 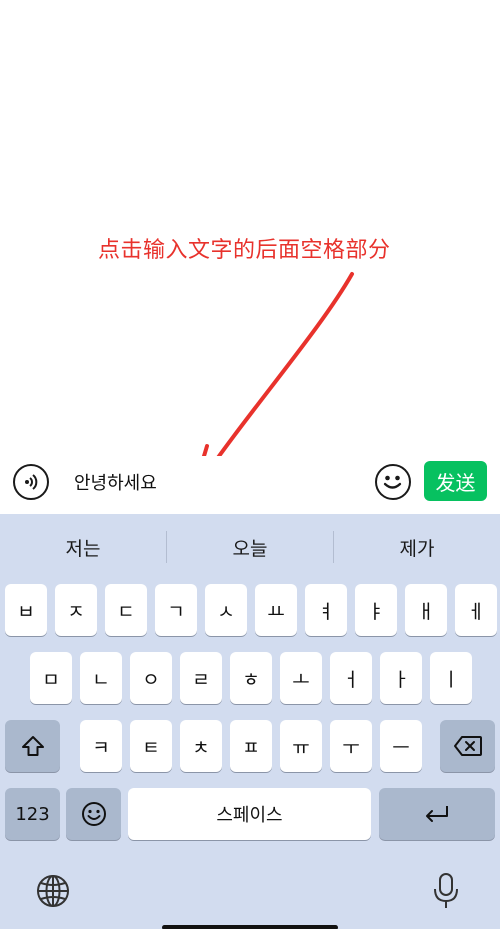 What do you see at coordinates (401, 746) in the screenshot?
I see `key: ㅡ` at bounding box center [401, 746].